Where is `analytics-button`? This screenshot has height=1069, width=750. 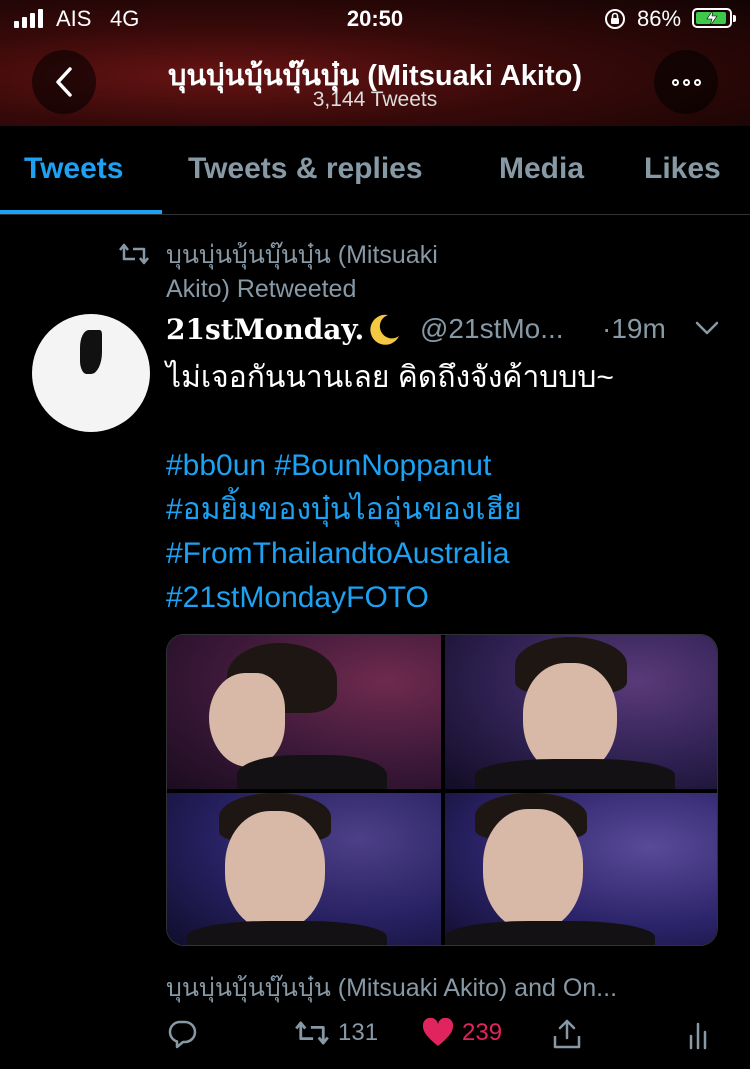 analytics-button is located at coordinates (700, 1034).